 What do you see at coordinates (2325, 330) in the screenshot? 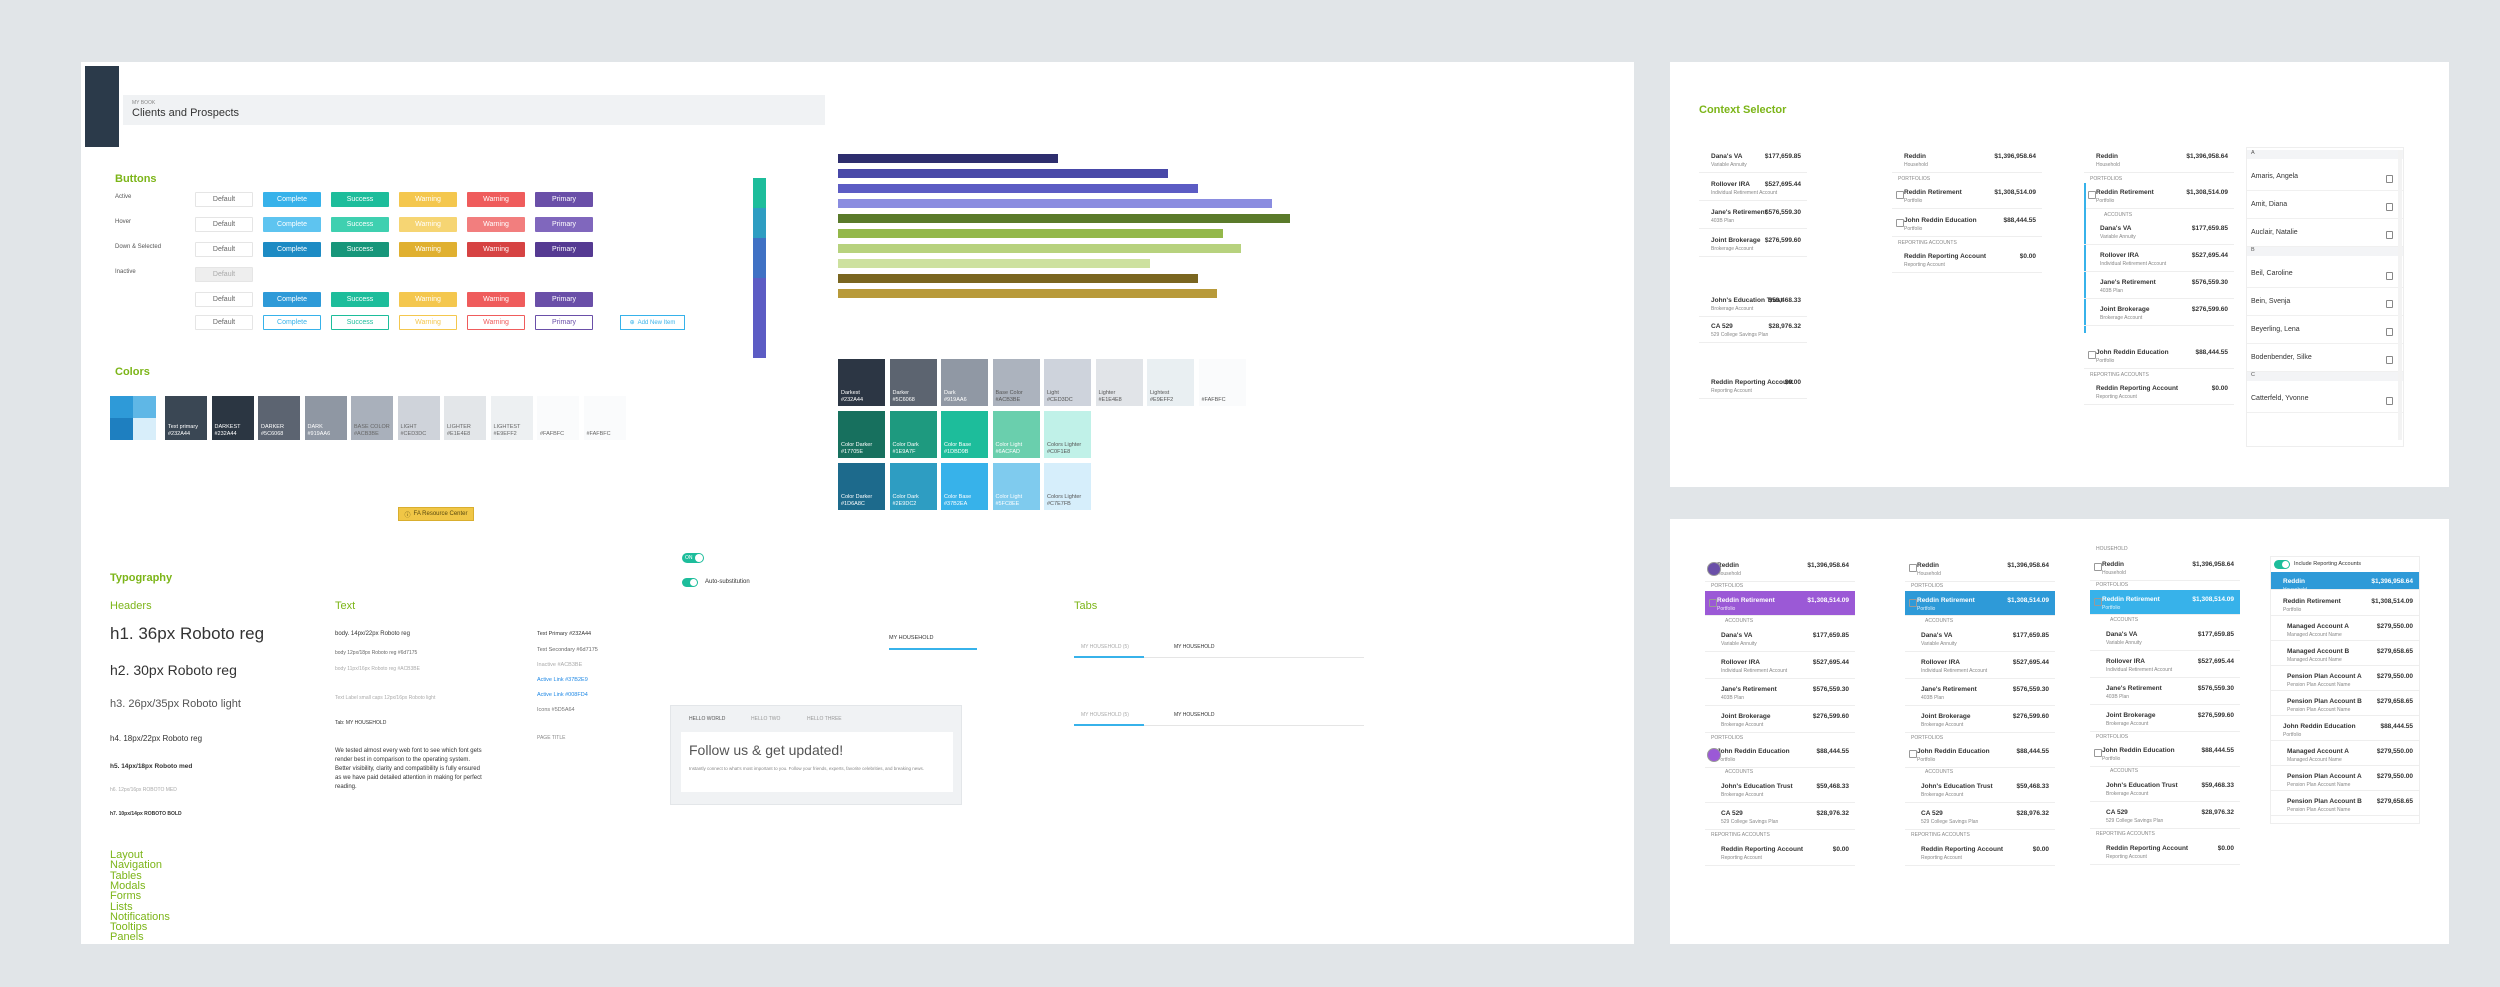
I see `person-row: Beyerling, Lena` at bounding box center [2325, 330].